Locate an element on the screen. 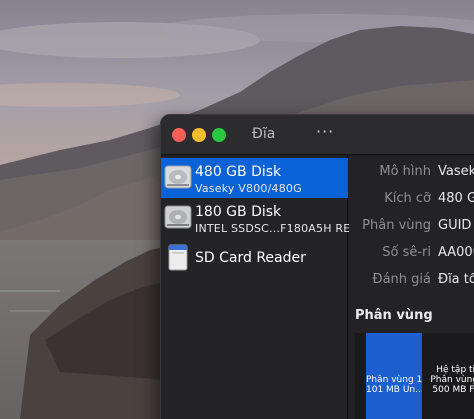  minimize-button is located at coordinates (199, 135).